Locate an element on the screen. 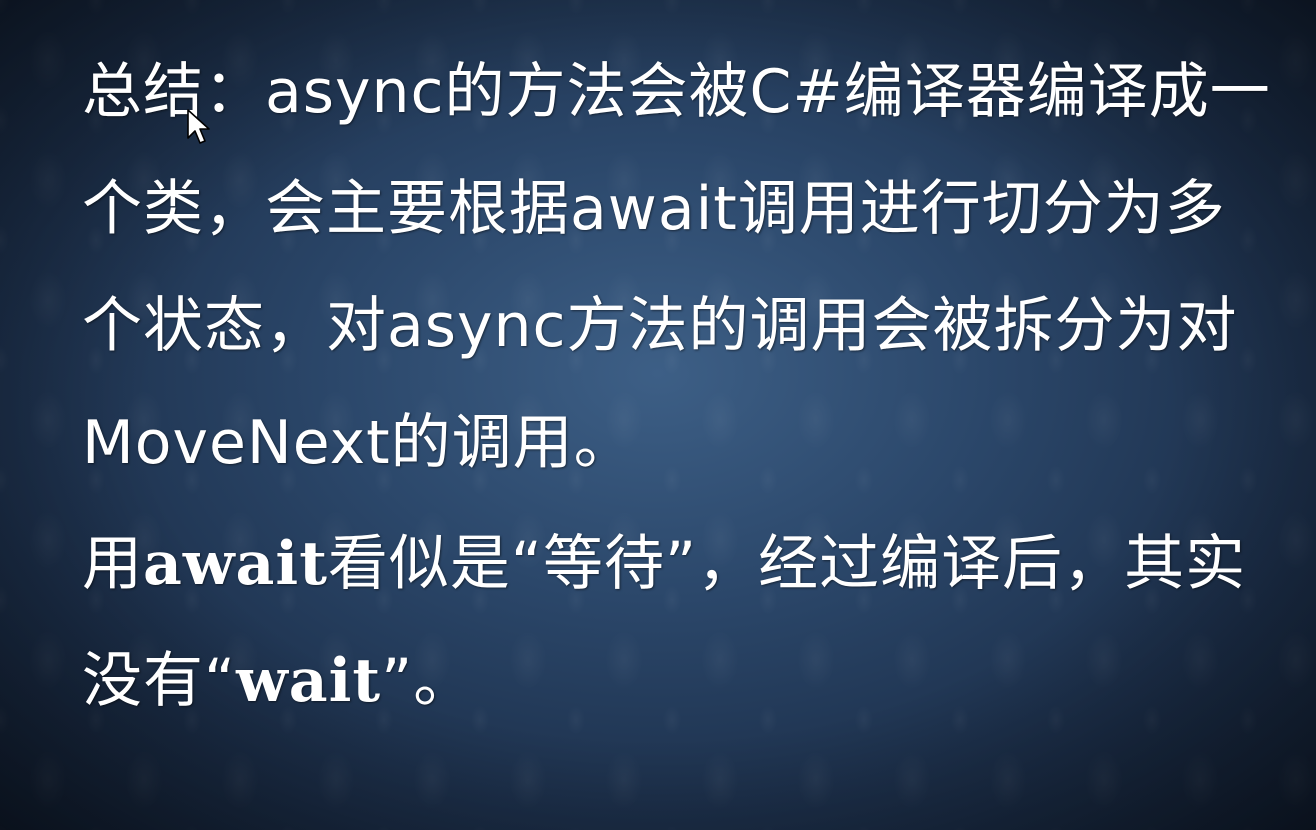 This screenshot has height=830, width=1316. wait-keyword: wait is located at coordinates (309, 681).